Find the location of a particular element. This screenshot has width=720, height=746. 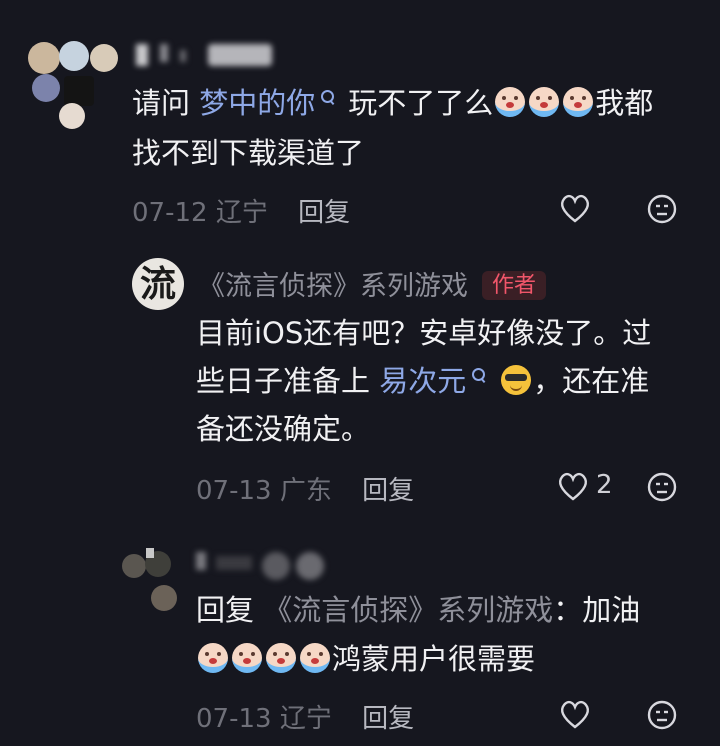

author-badge: 作者 is located at coordinates (514, 285).